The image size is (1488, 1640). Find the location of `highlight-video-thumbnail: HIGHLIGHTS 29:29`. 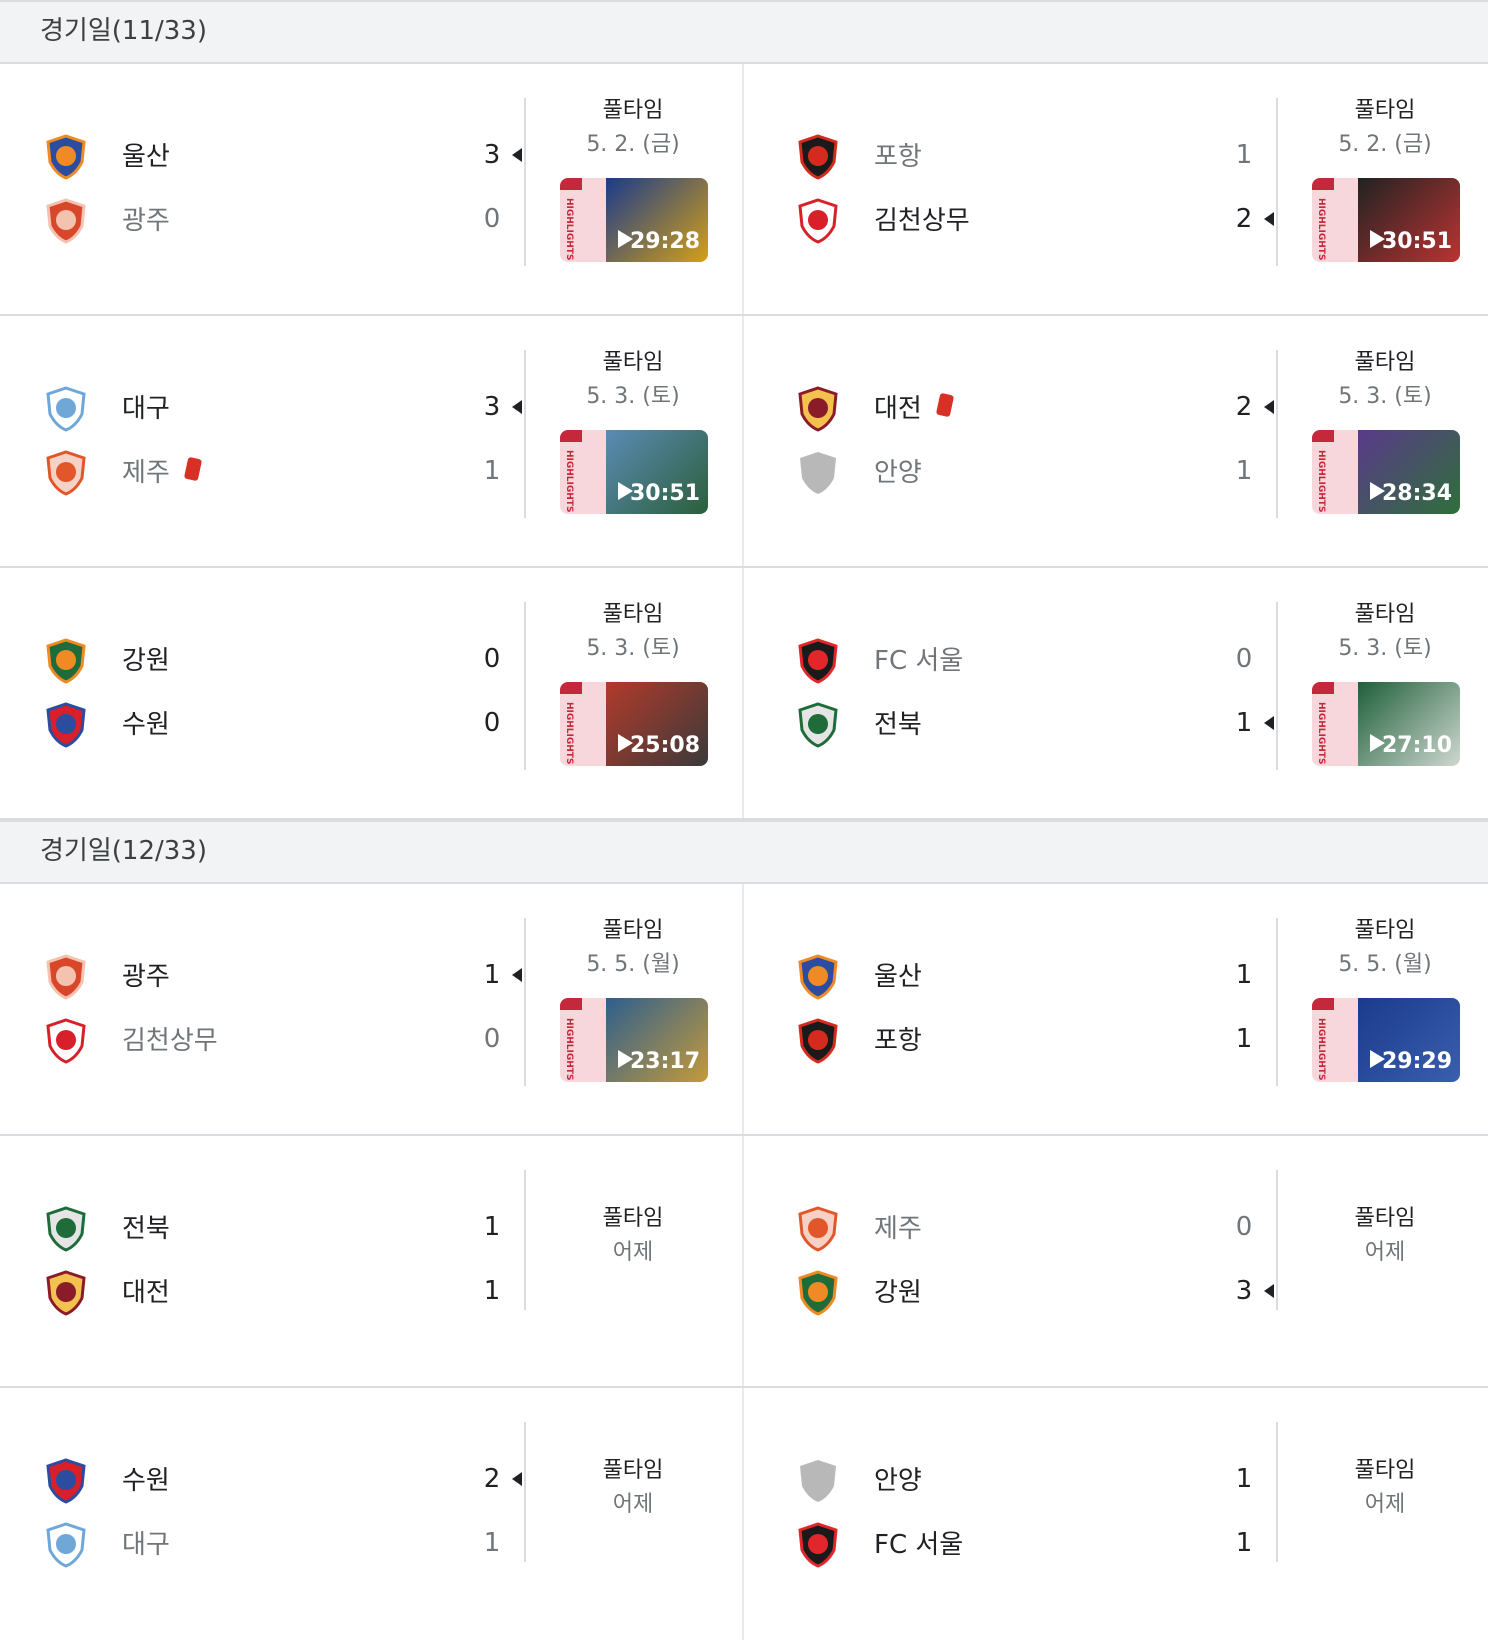

highlight-video-thumbnail: HIGHLIGHTS 29:29 is located at coordinates (1386, 1040).